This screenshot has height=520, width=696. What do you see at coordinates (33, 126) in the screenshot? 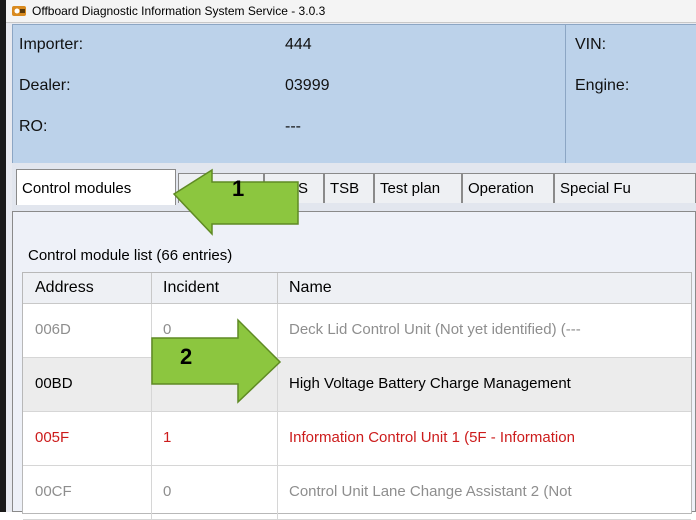
I see `ro-label: RO:` at bounding box center [33, 126].